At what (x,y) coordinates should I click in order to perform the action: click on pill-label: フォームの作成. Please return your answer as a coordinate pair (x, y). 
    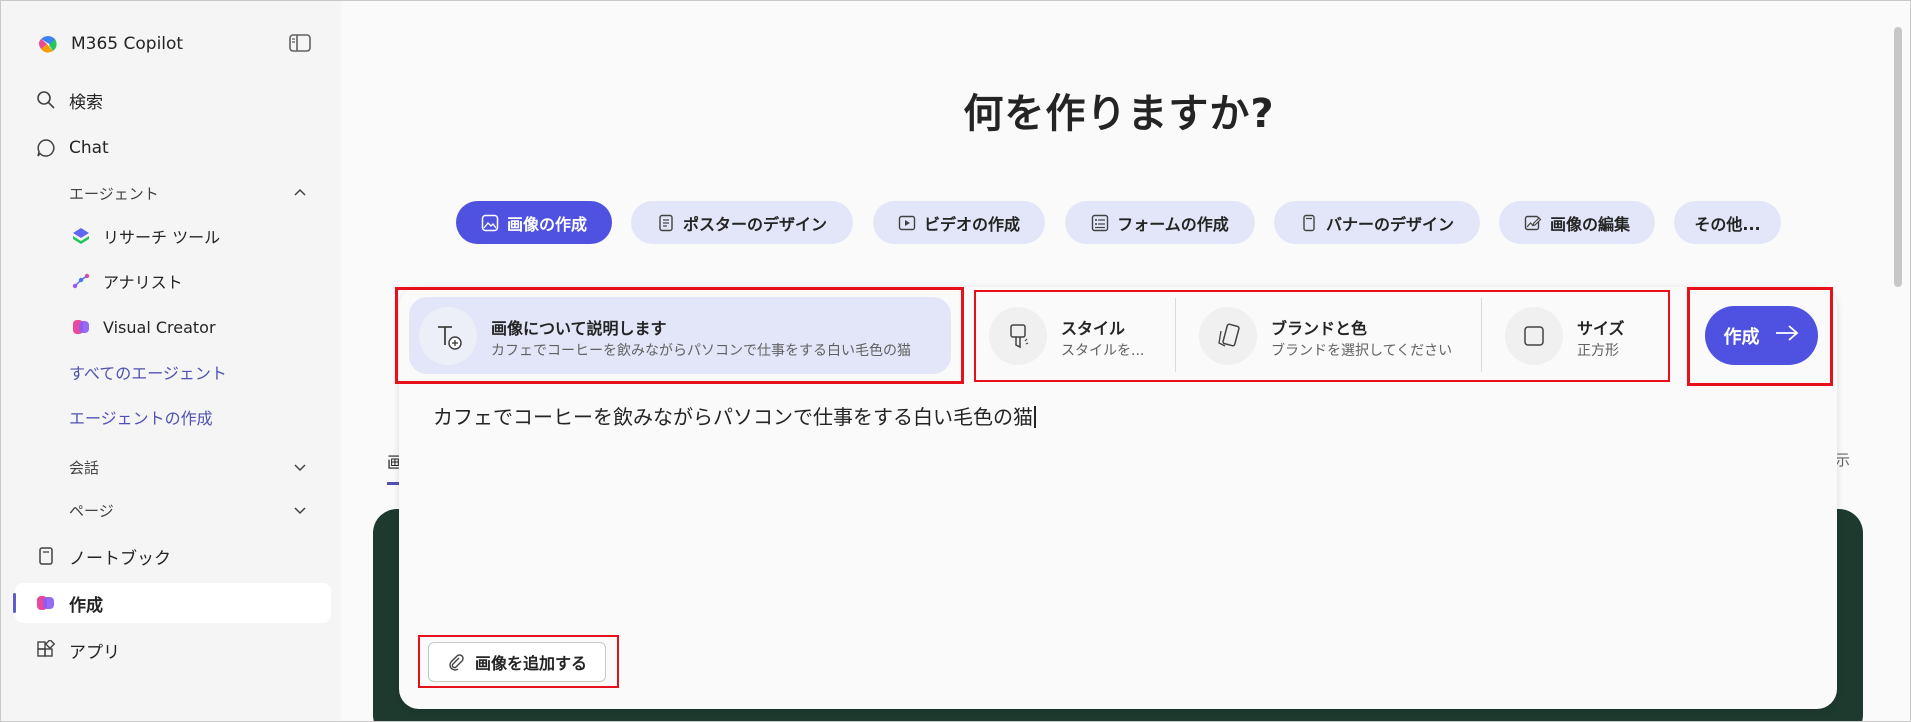
    Looking at the image, I should click on (1173, 224).